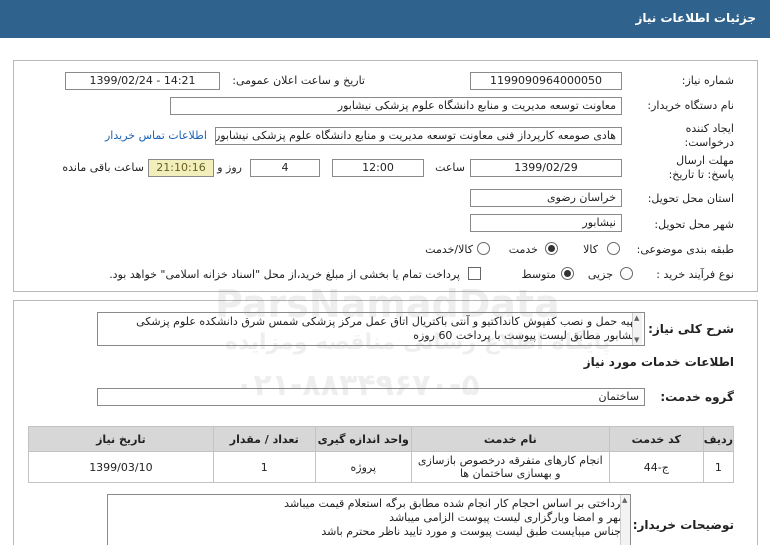 The image size is (770, 545). What do you see at coordinates (637, 329) in the screenshot?
I see `need-description-scrollbar: ▲ ▼` at bounding box center [637, 329].